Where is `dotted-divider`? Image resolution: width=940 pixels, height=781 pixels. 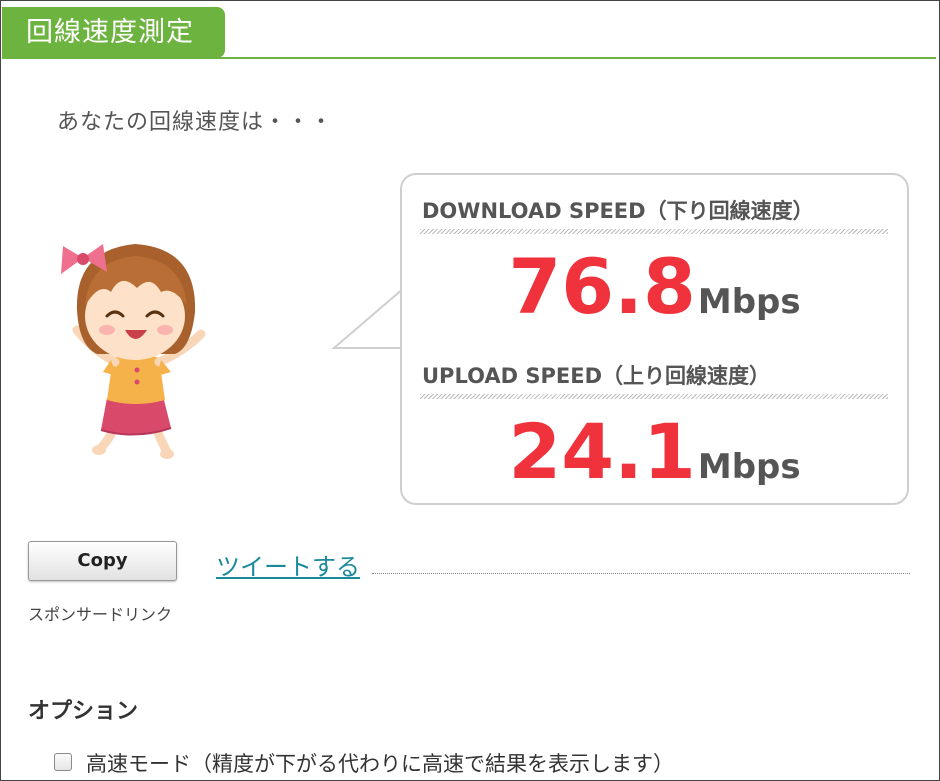 dotted-divider is located at coordinates (641, 573).